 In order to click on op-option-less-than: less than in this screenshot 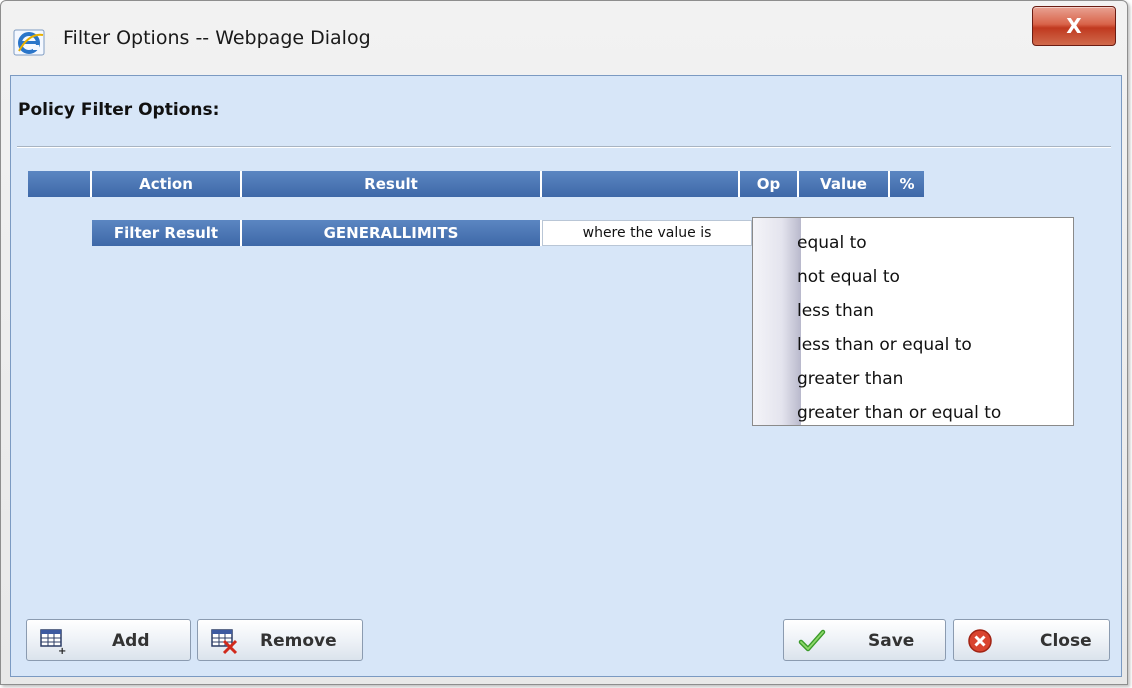, I will do `click(835, 311)`.